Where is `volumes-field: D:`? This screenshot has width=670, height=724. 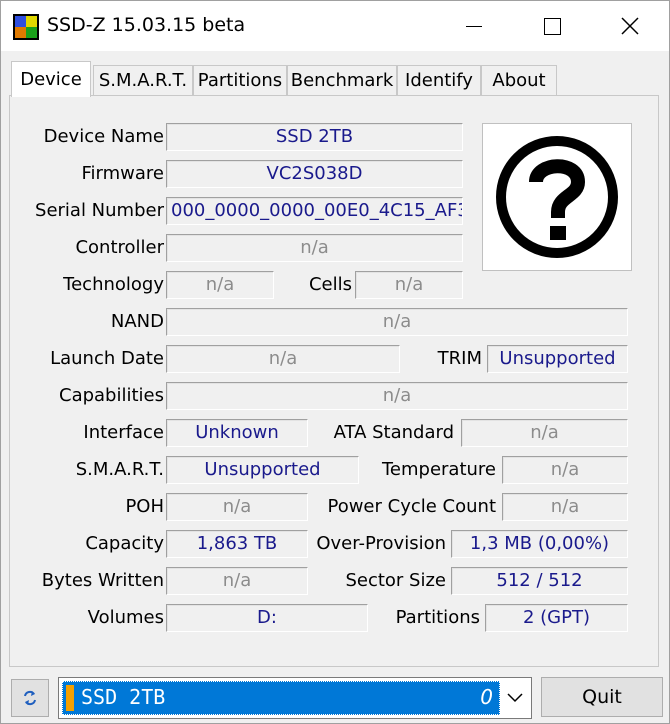 volumes-field: D: is located at coordinates (267, 618).